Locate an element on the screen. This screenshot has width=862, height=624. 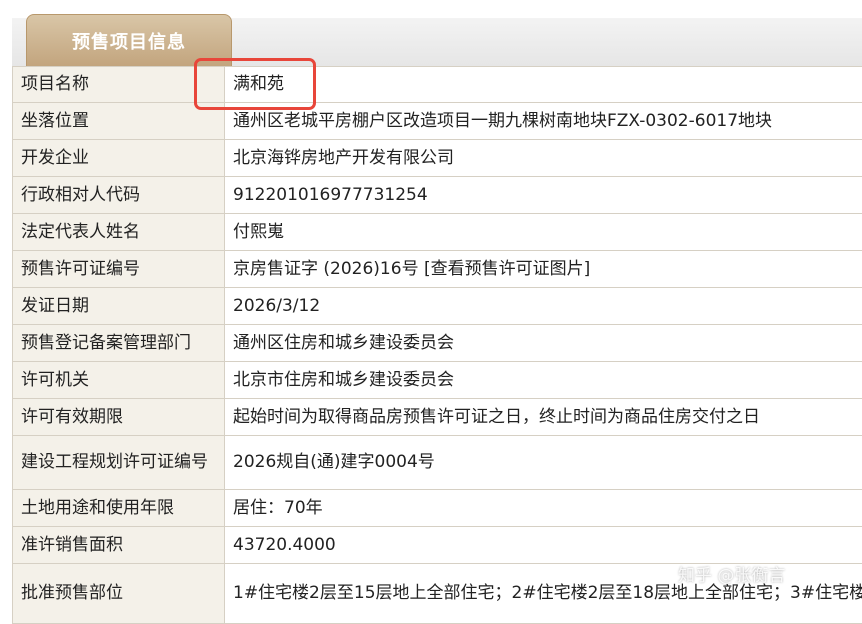
label-approved-sections: 批准预售部位 is located at coordinates (119, 594).